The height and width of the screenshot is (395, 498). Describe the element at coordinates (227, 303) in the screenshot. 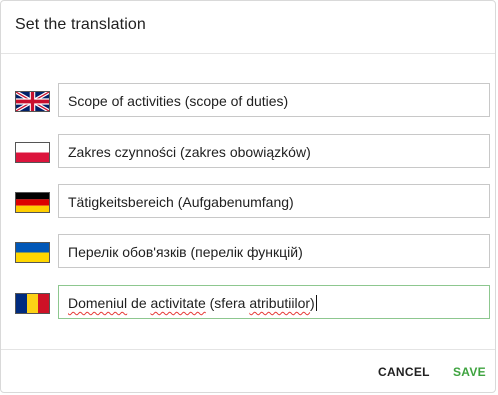

I see `text-segment: (sfera` at that location.